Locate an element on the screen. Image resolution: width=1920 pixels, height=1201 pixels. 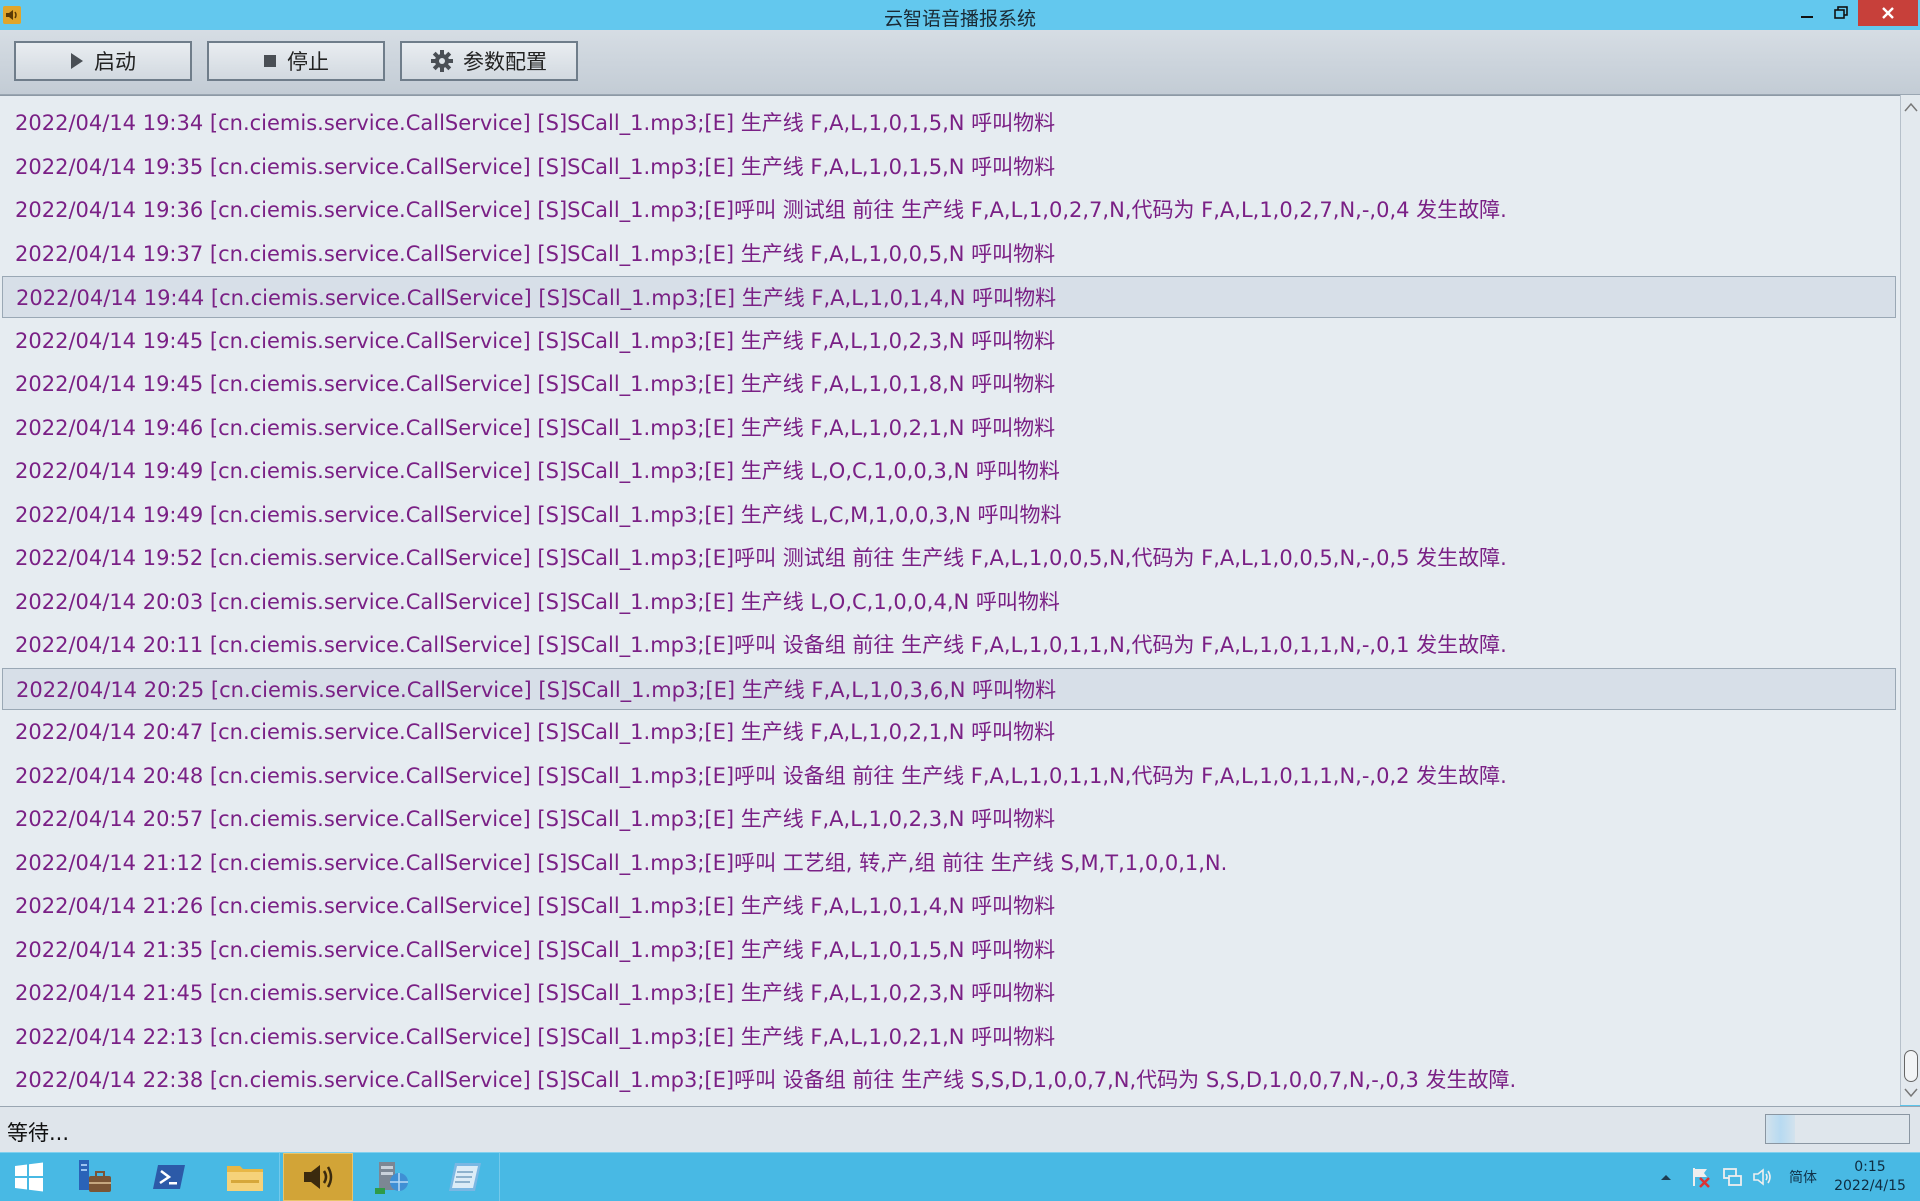
taskbar-powershell is located at coordinates (169, 1177).